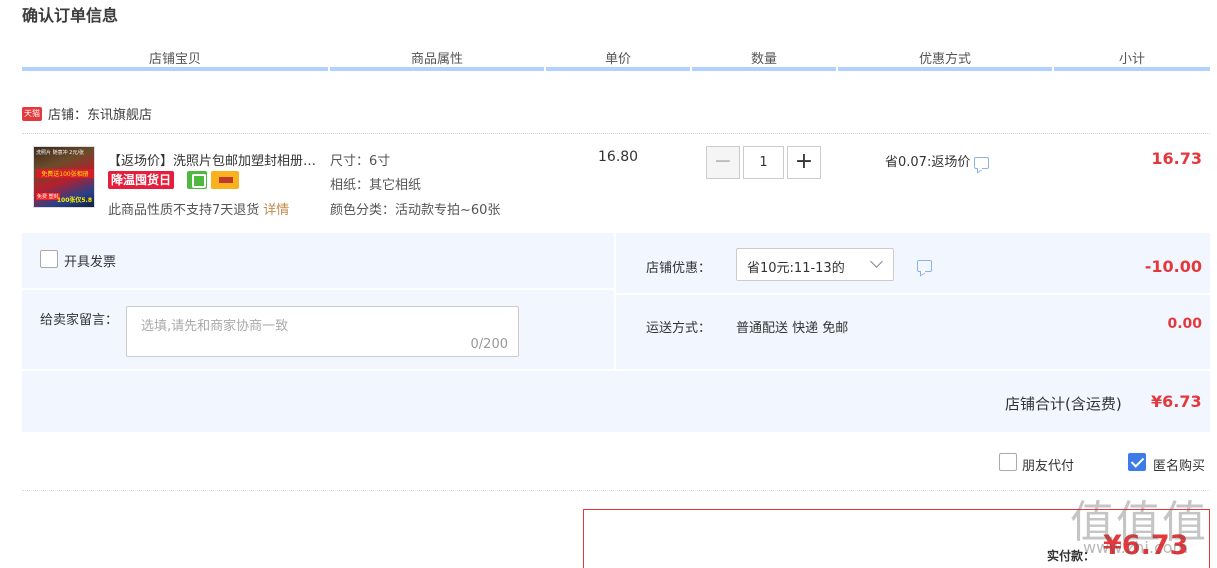 The image size is (1217, 568). I want to click on watermark-url: www.zhi.com, so click(1136, 547).